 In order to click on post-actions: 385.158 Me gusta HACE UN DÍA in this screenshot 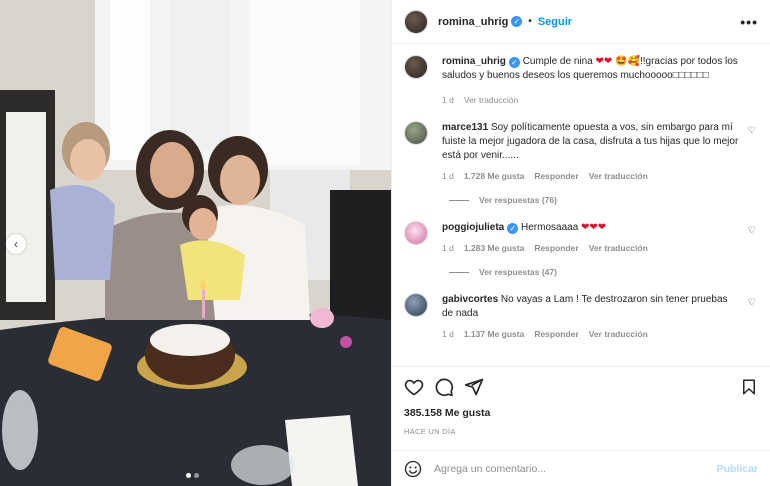, I will do `click(581, 408)`.